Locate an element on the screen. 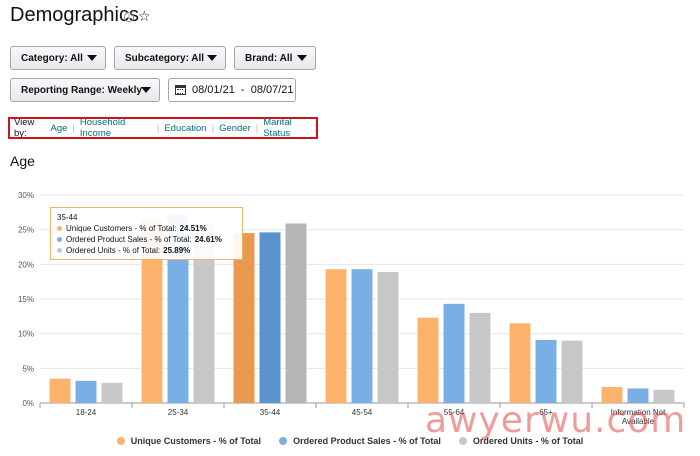 This screenshot has width=700, height=456. legend-label: Ordered Product Sales - % of Total is located at coordinates (367, 441).